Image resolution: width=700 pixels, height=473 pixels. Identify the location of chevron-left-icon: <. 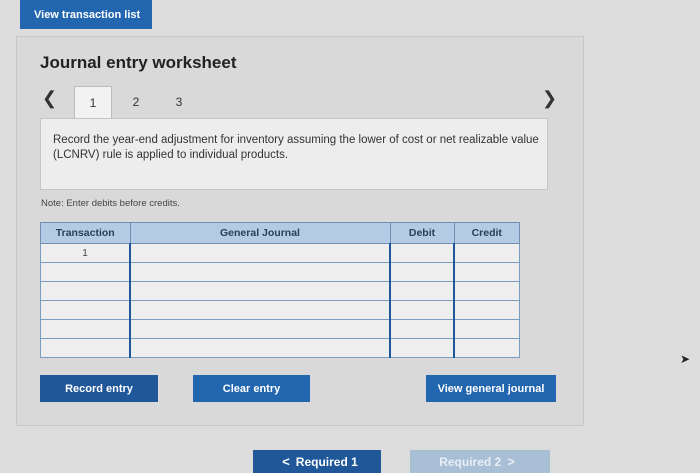
(286, 461).